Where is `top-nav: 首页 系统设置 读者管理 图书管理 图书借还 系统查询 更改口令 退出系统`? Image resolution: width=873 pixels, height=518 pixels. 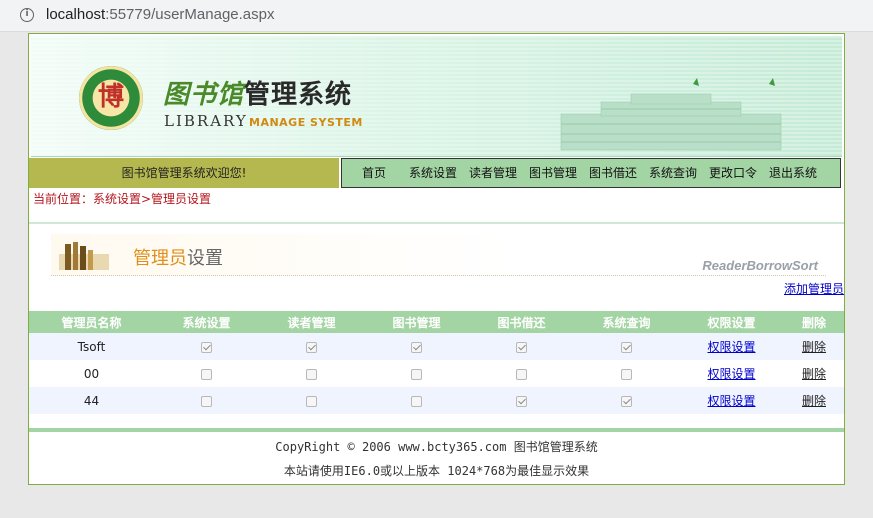
top-nav: 首页 系统设置 读者管理 图书管理 图书借还 系统查询 更改口令 退出系统 is located at coordinates (591, 173).